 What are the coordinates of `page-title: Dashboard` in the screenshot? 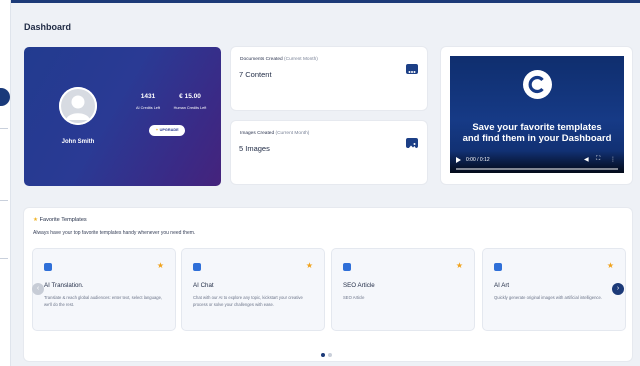 It's located at (48, 27).